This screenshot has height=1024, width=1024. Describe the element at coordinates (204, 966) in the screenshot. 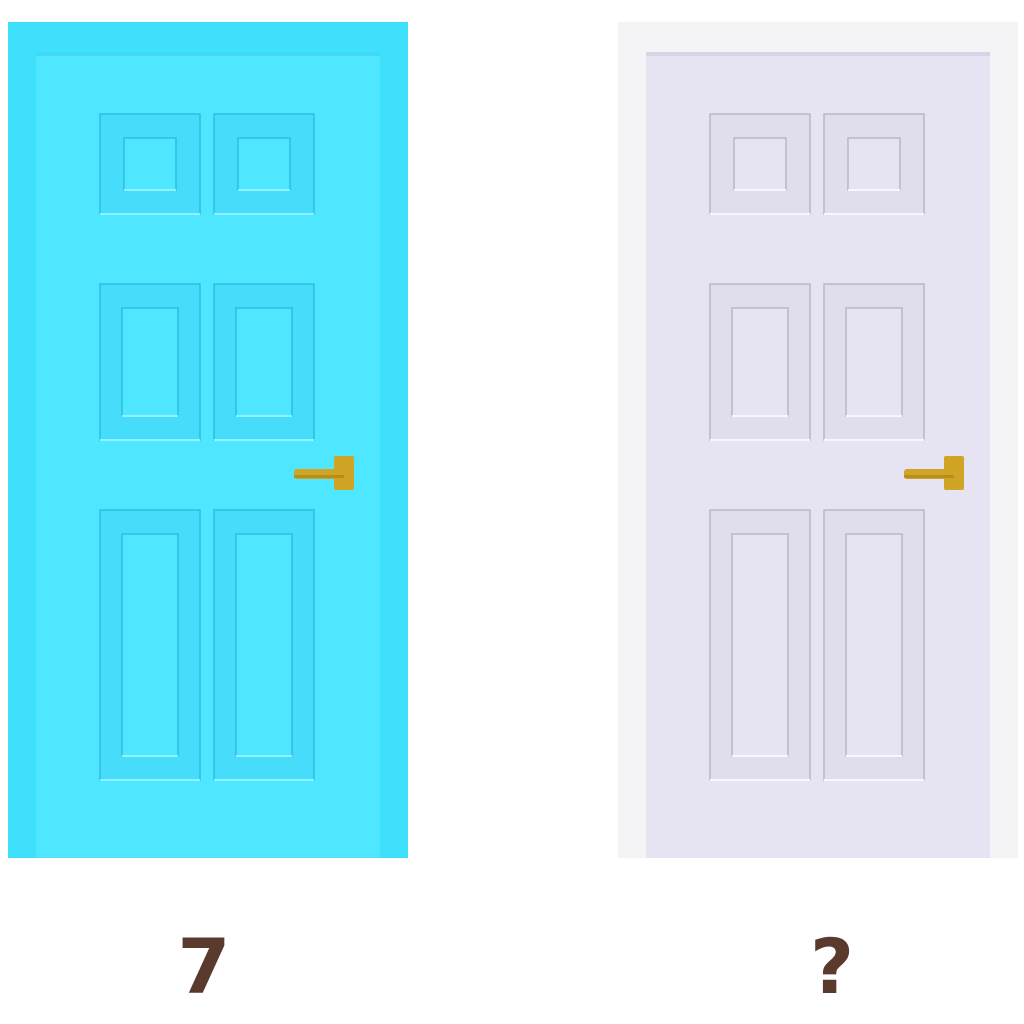

I see `left-door-number: 7` at that location.